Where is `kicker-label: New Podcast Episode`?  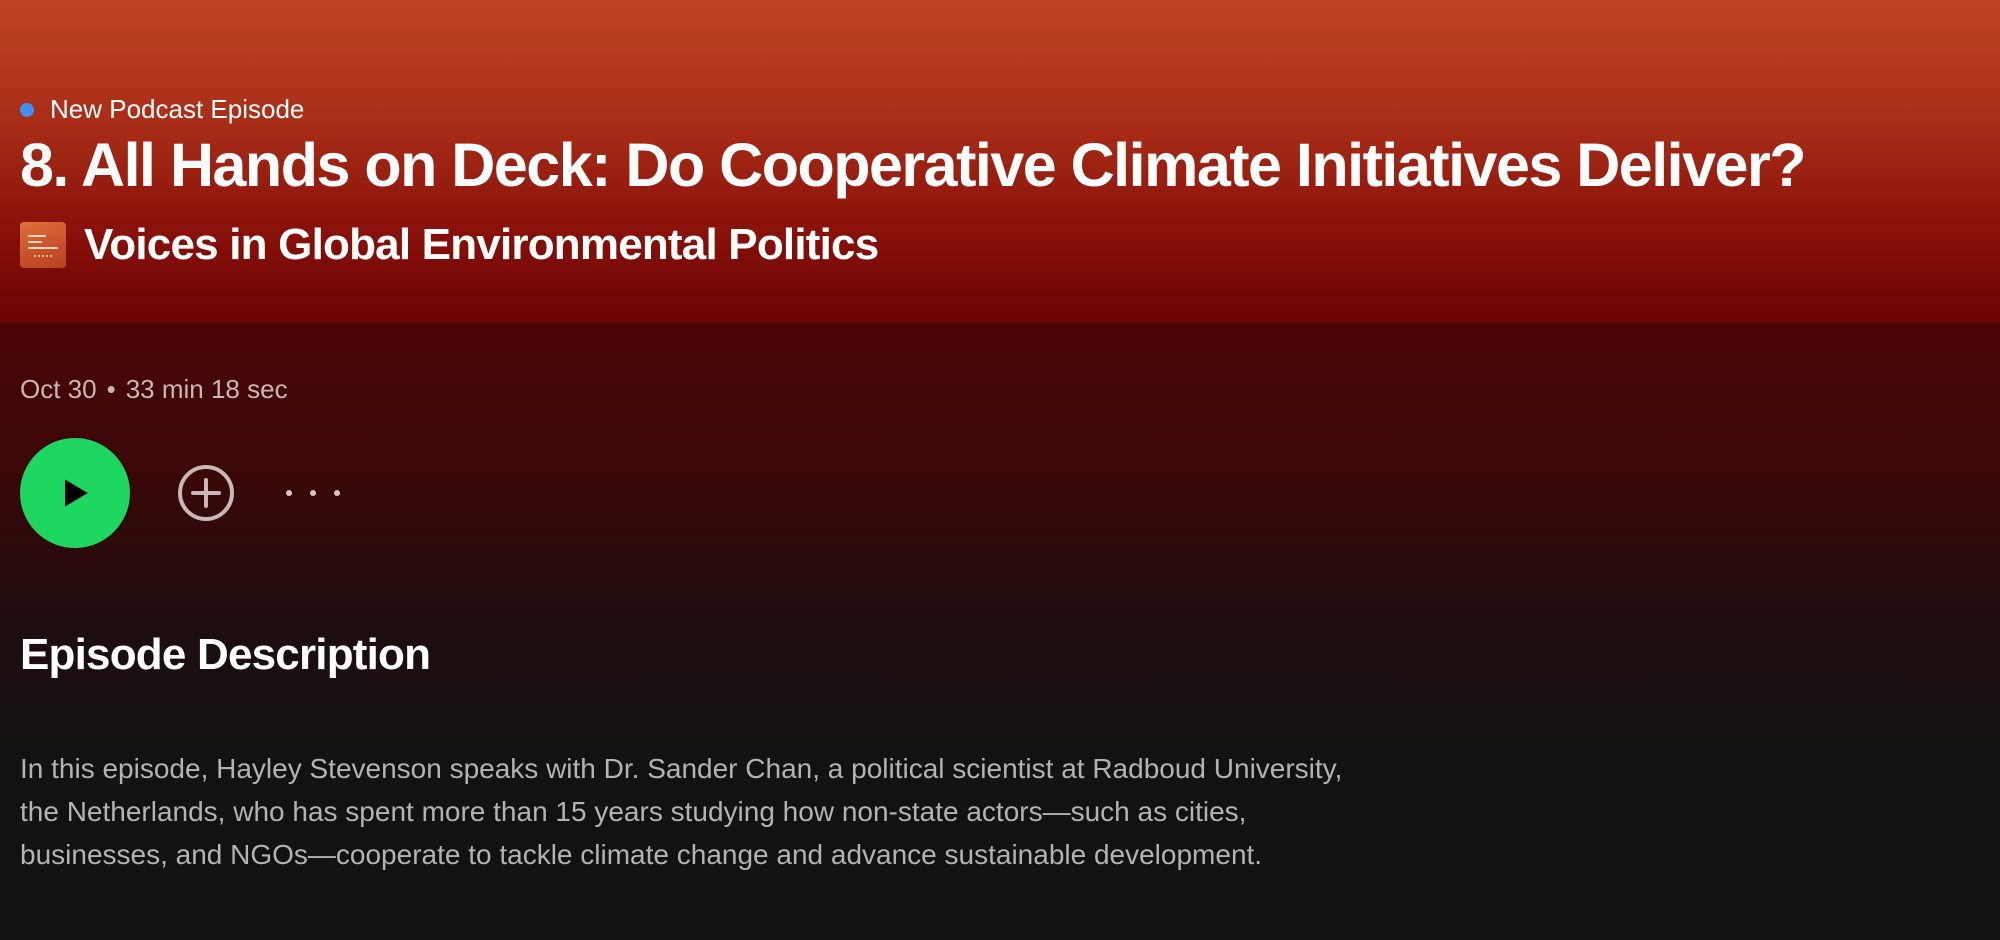
kicker-label: New Podcast Episode is located at coordinates (177, 109).